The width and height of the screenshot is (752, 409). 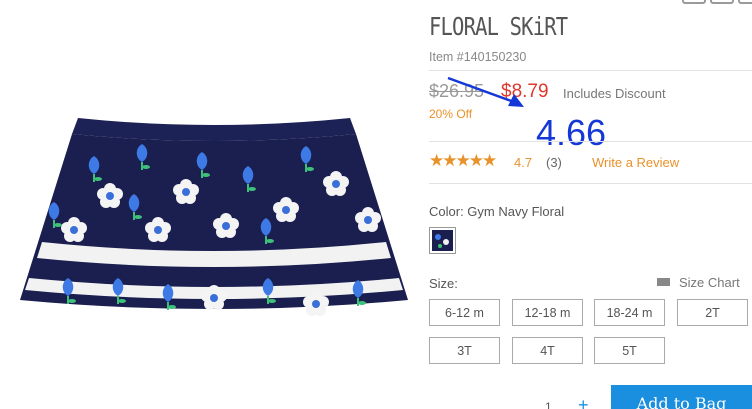 I want to click on annotation-value: 4.66, so click(x=571, y=132).